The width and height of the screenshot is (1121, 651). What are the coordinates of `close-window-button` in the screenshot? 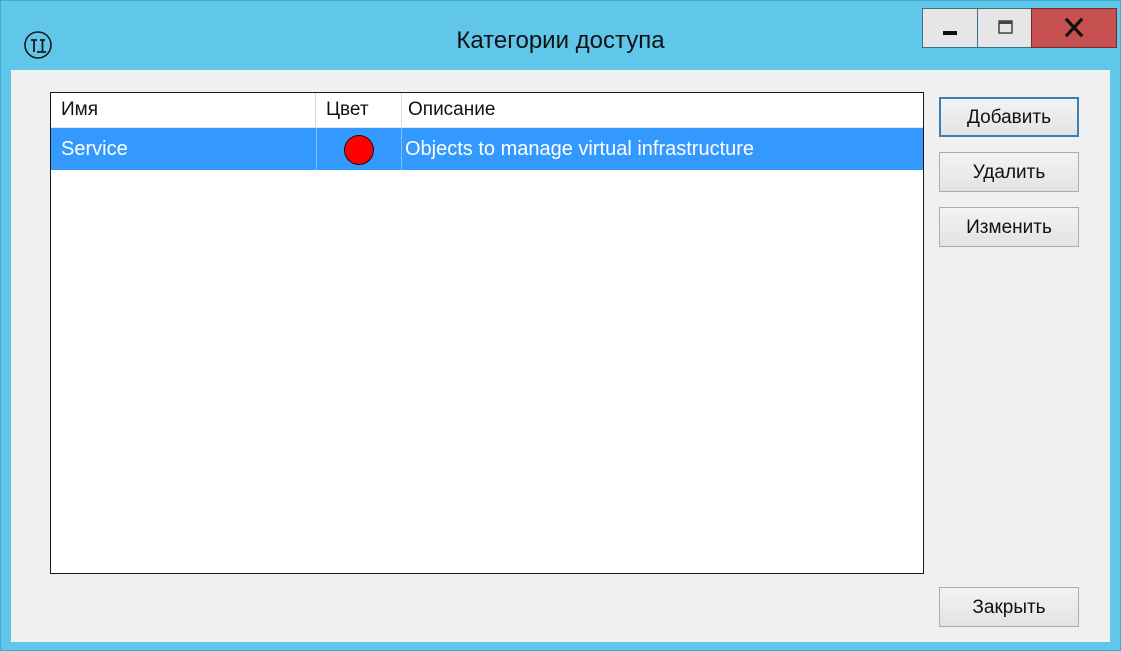 It's located at (1074, 28).